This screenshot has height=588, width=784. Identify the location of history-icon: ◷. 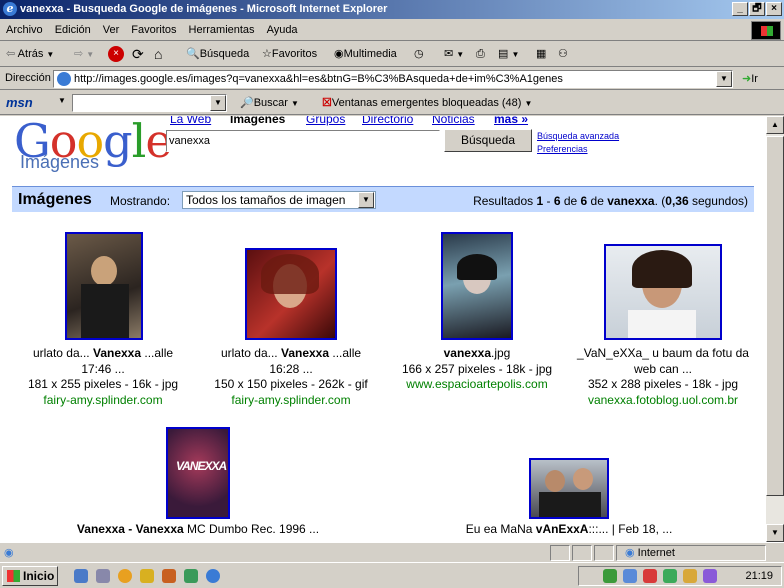
(419, 54).